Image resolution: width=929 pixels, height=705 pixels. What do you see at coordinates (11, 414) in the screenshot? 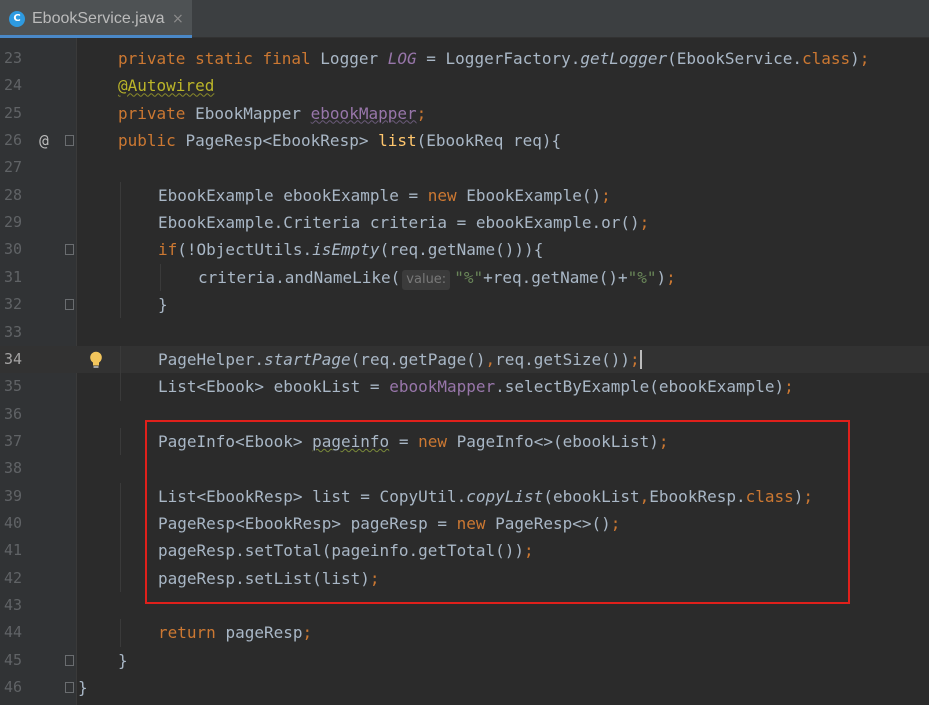
I see `line-number: 36` at bounding box center [11, 414].